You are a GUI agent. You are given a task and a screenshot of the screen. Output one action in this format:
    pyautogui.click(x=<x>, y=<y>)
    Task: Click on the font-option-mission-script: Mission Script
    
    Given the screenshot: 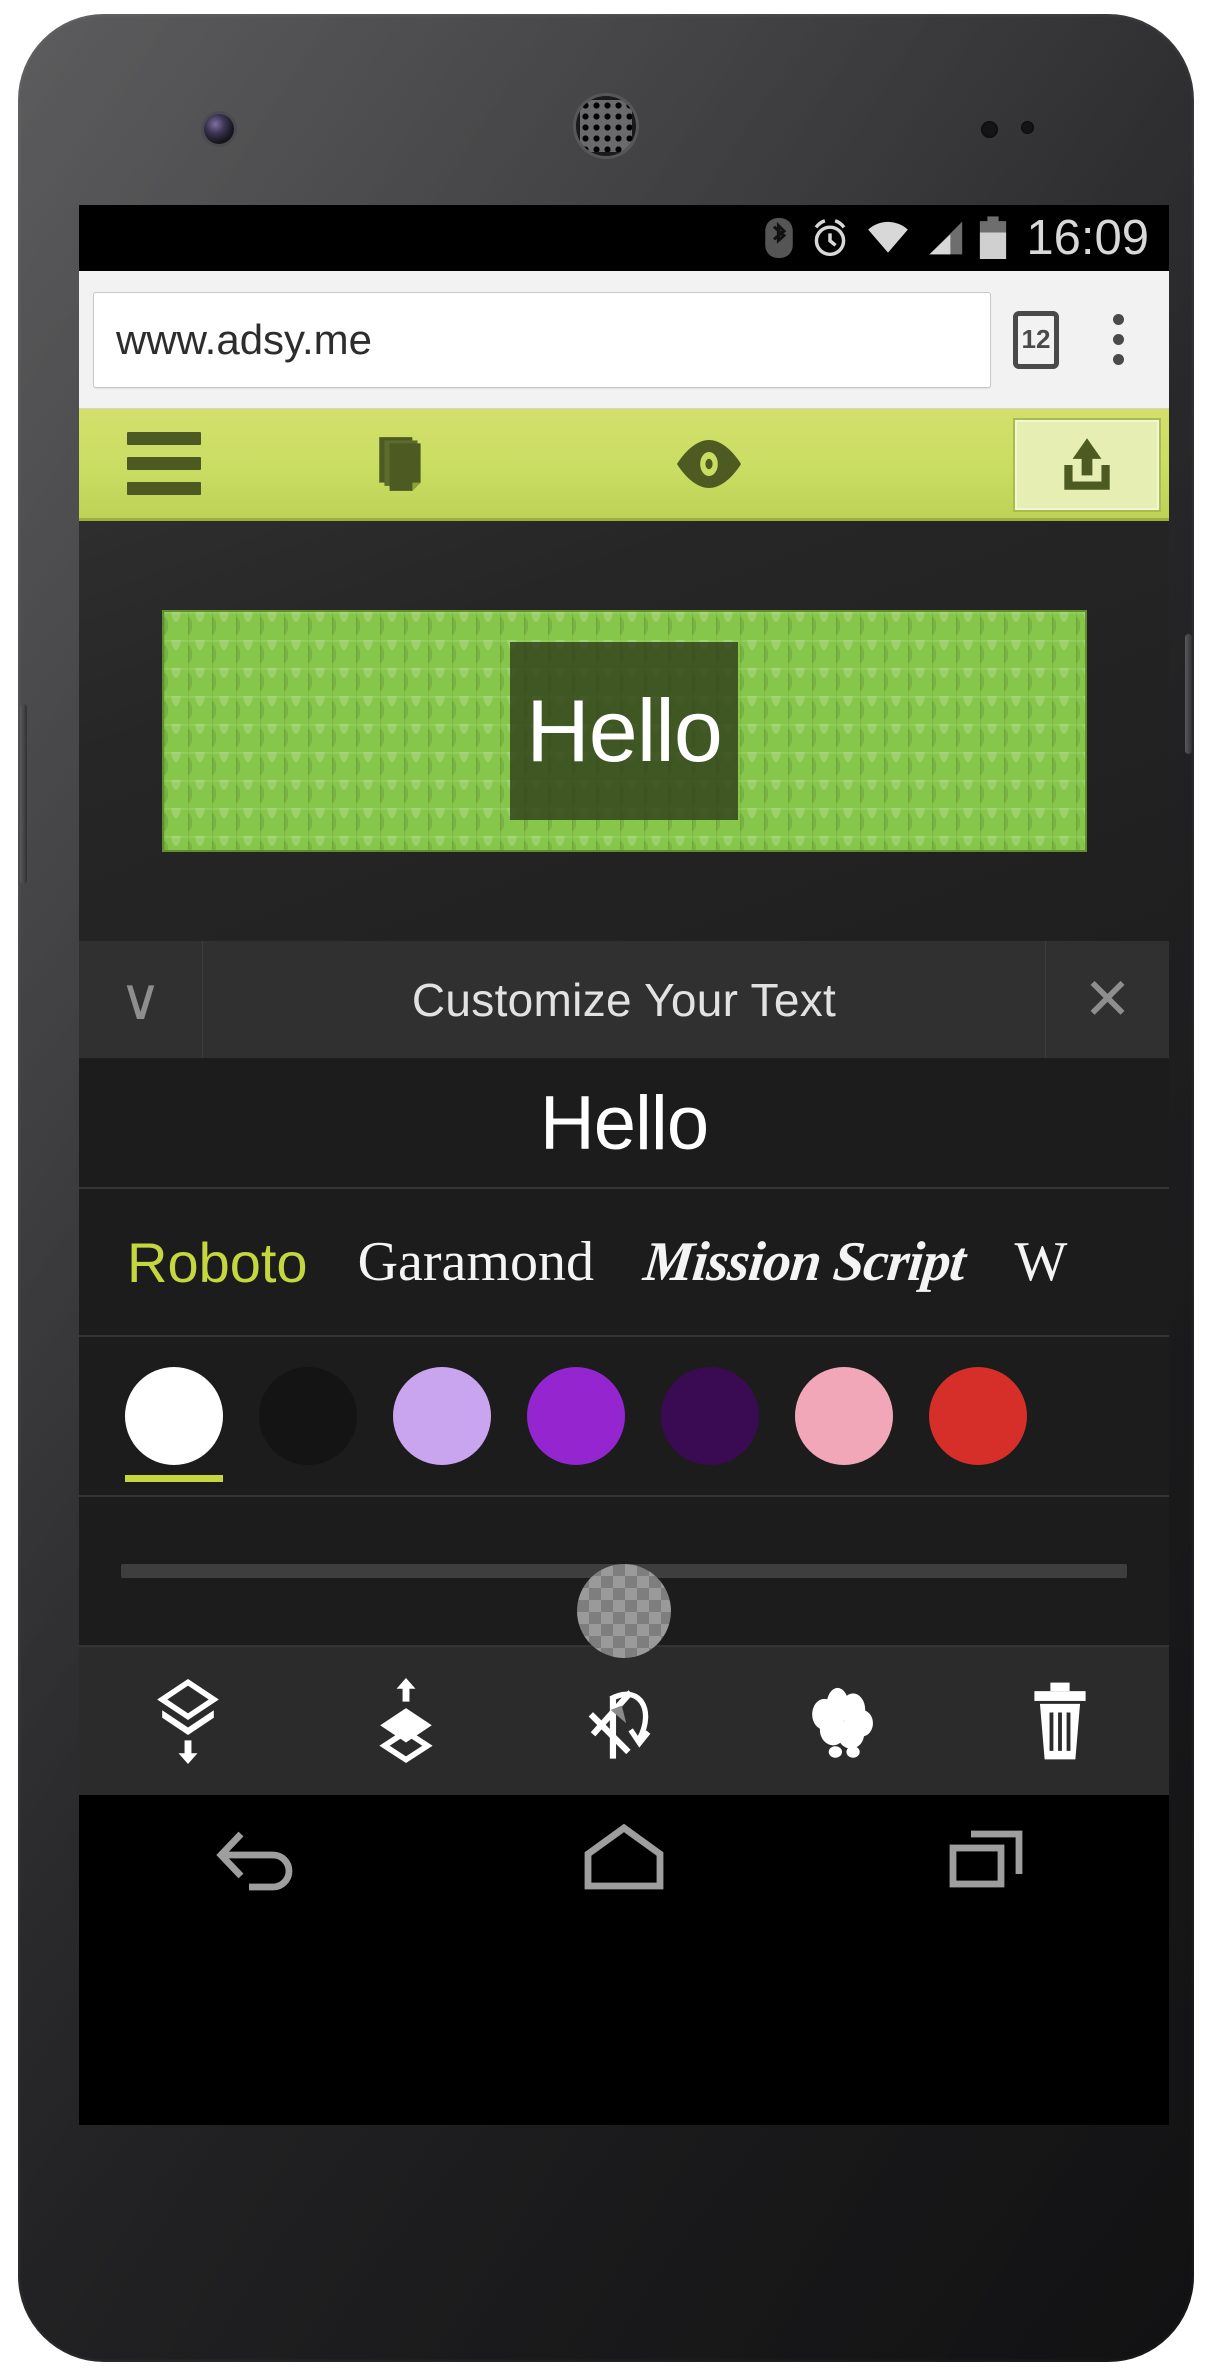 What is the action you would take?
    pyautogui.click(x=804, y=1262)
    